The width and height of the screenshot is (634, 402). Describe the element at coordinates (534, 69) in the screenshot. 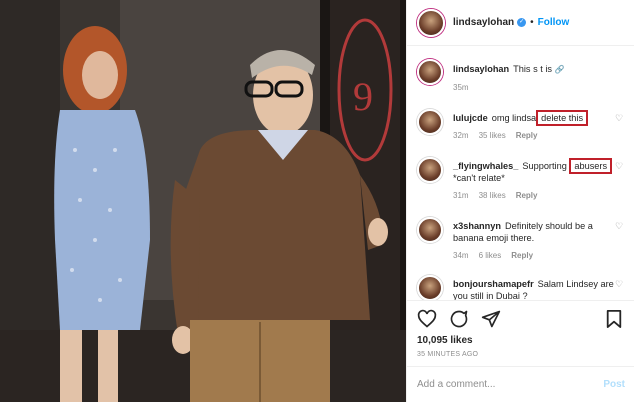

I see `caption-text: This s t is` at that location.